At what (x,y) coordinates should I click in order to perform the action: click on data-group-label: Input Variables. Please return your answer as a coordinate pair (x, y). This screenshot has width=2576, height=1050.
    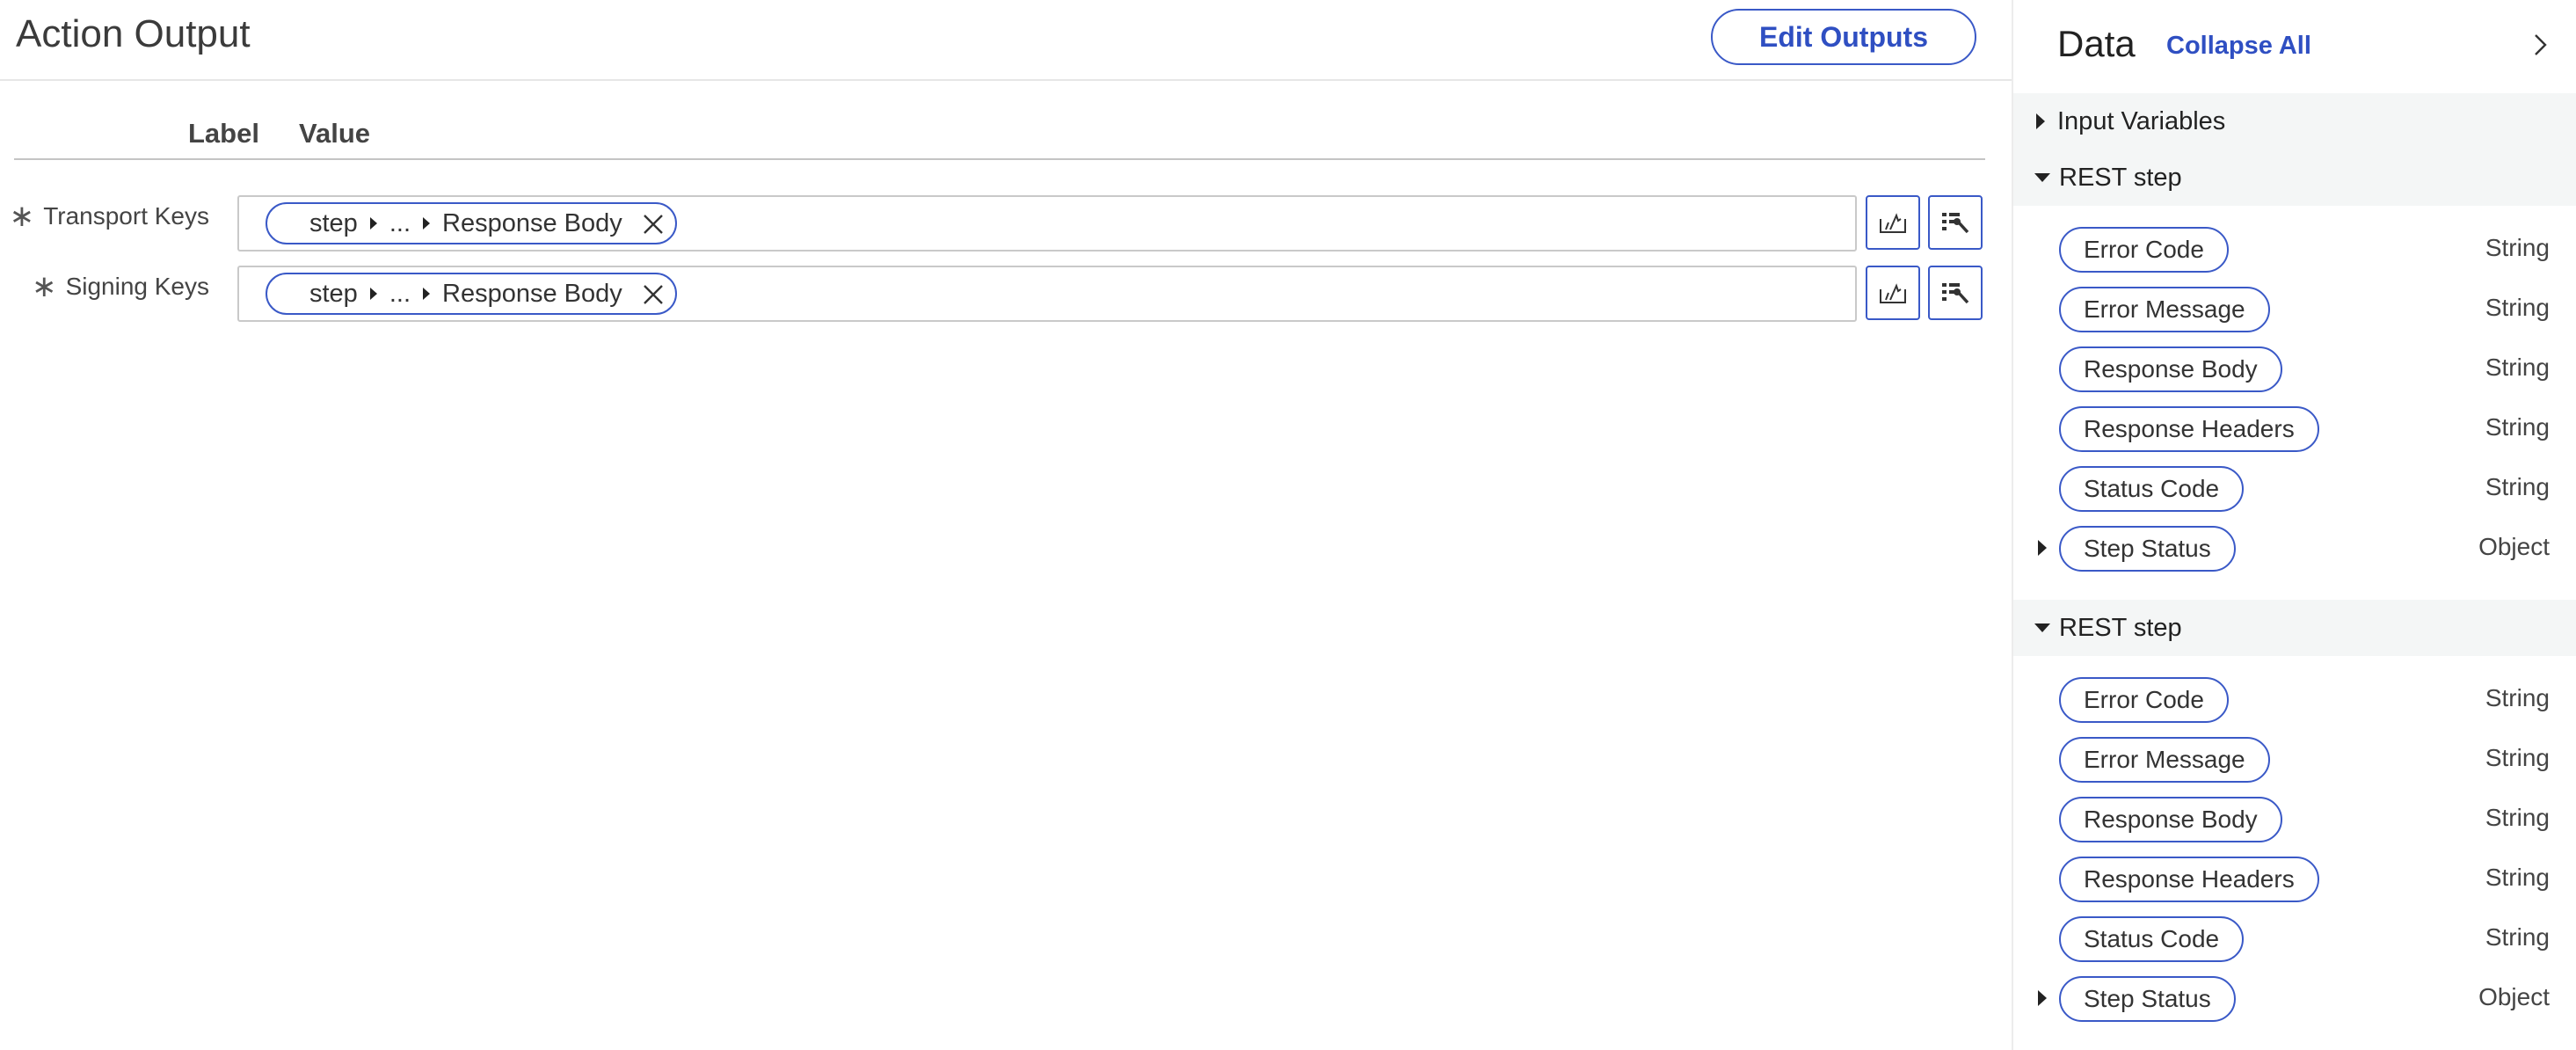
    Looking at the image, I should click on (2141, 120).